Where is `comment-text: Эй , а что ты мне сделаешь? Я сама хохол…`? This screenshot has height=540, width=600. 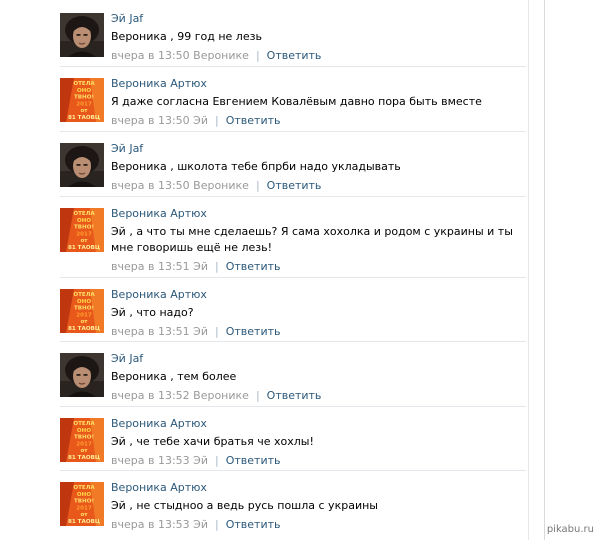
comment-text: Эй , а что ты мне сделаешь? Я сама хохол… is located at coordinates (312, 239).